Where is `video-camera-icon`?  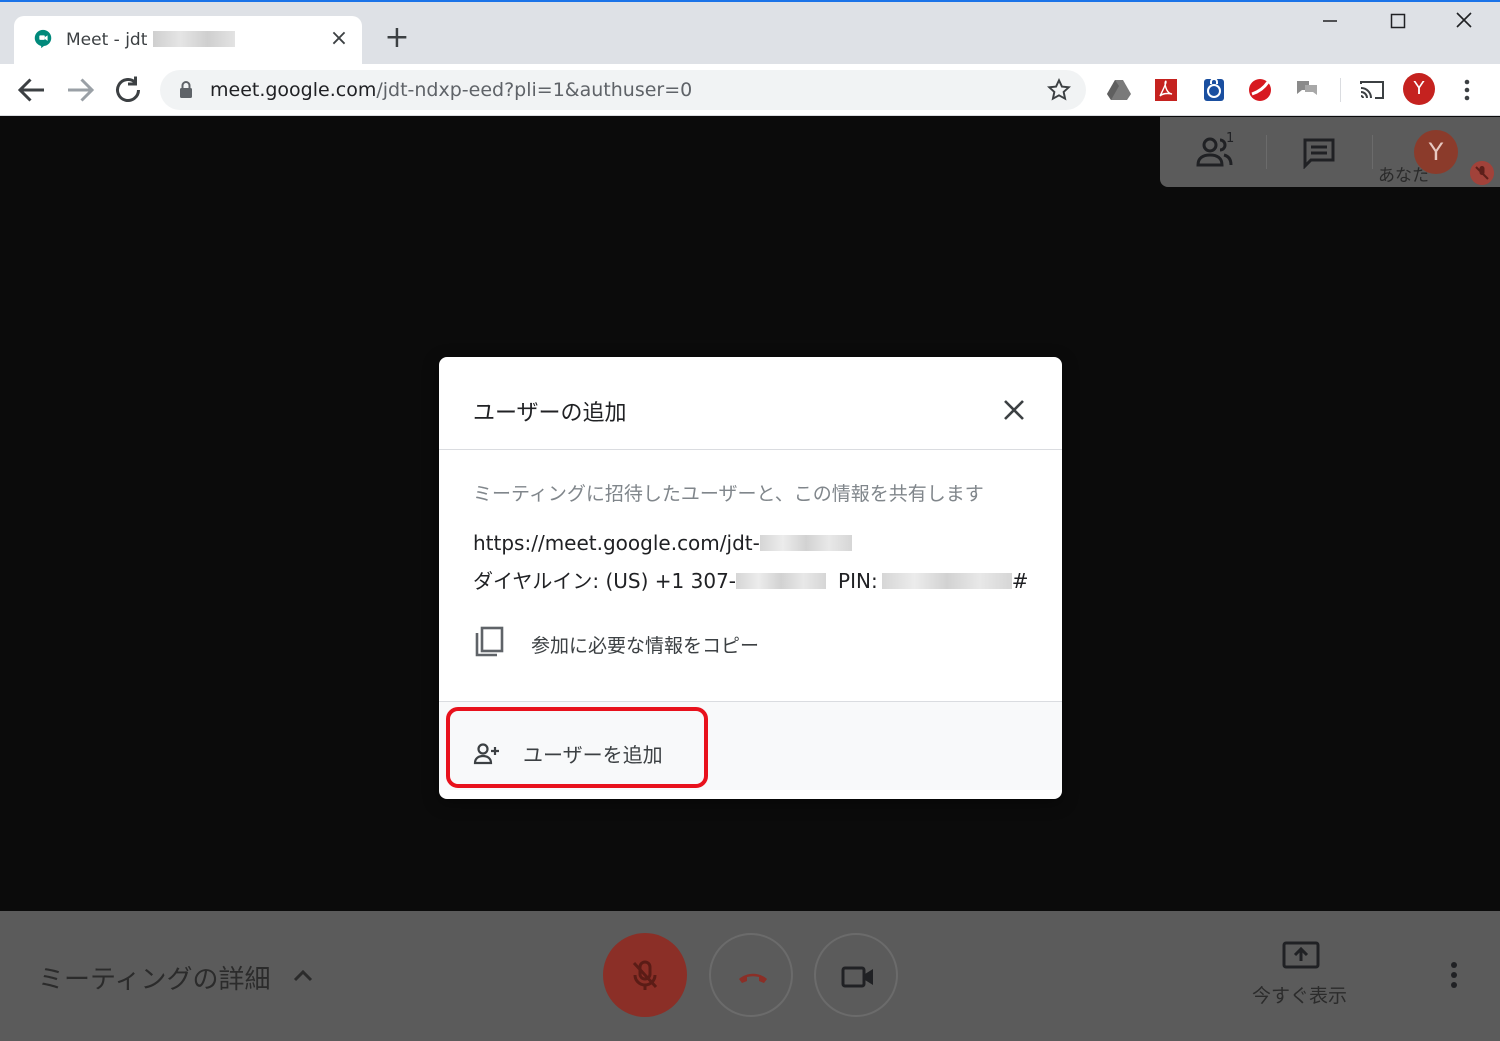 video-camera-icon is located at coordinates (857, 977).